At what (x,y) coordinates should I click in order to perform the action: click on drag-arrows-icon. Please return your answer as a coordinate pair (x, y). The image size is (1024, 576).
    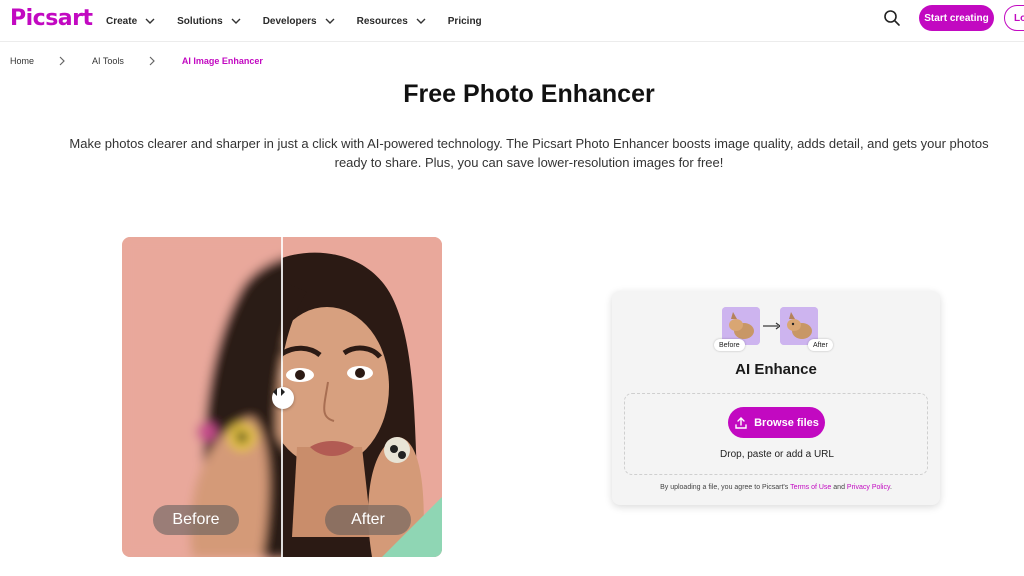
    Looking at the image, I should click on (279, 392).